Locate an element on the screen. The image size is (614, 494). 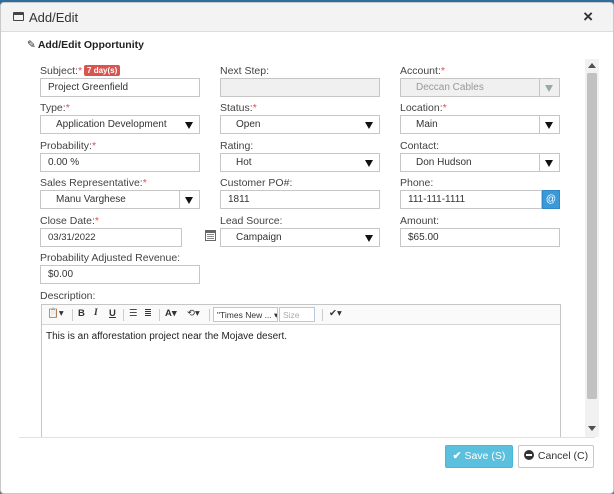
subject-label: Subject:* 7 day(s) is located at coordinates (80, 71).